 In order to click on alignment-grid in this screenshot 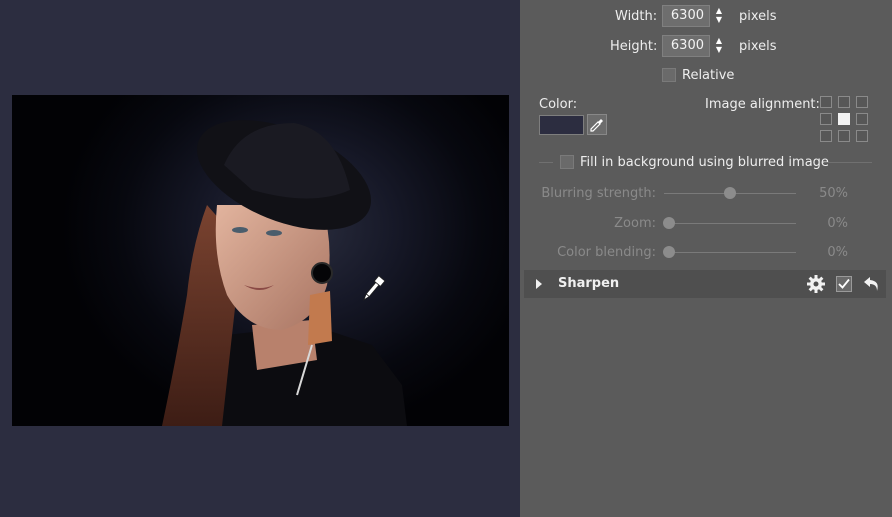, I will do `click(845, 120)`.